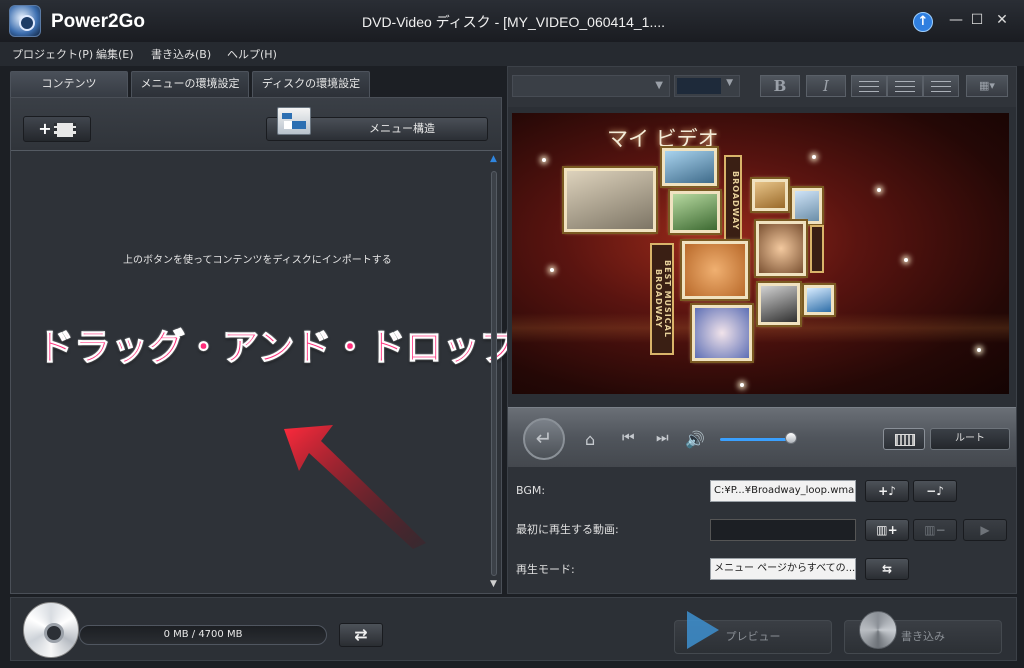 The image size is (1024, 668). Describe the element at coordinates (257, 260) in the screenshot. I see `import-hint: 上のボタンを使ってコンテンツをディスクにインポートする` at that location.